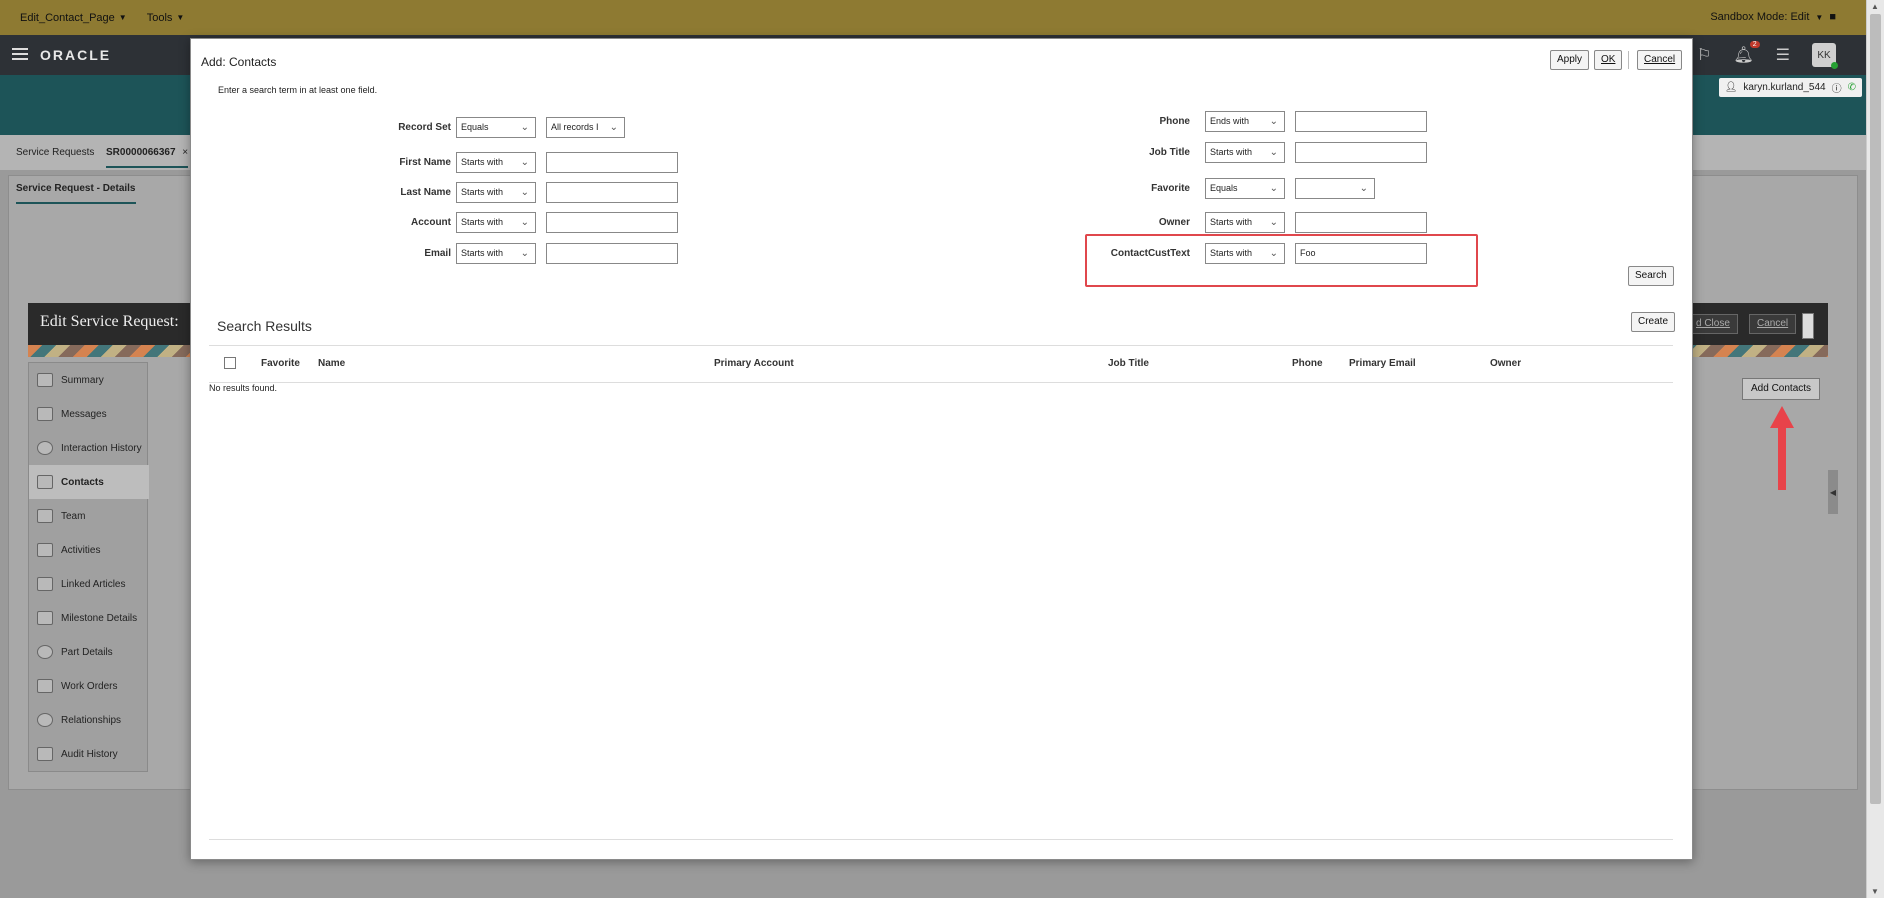  I want to click on nav-item-activities: Activities, so click(89, 550).